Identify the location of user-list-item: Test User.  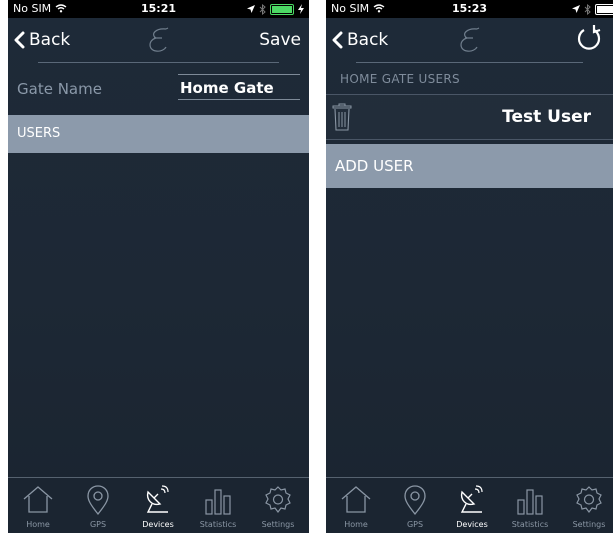
(469, 117).